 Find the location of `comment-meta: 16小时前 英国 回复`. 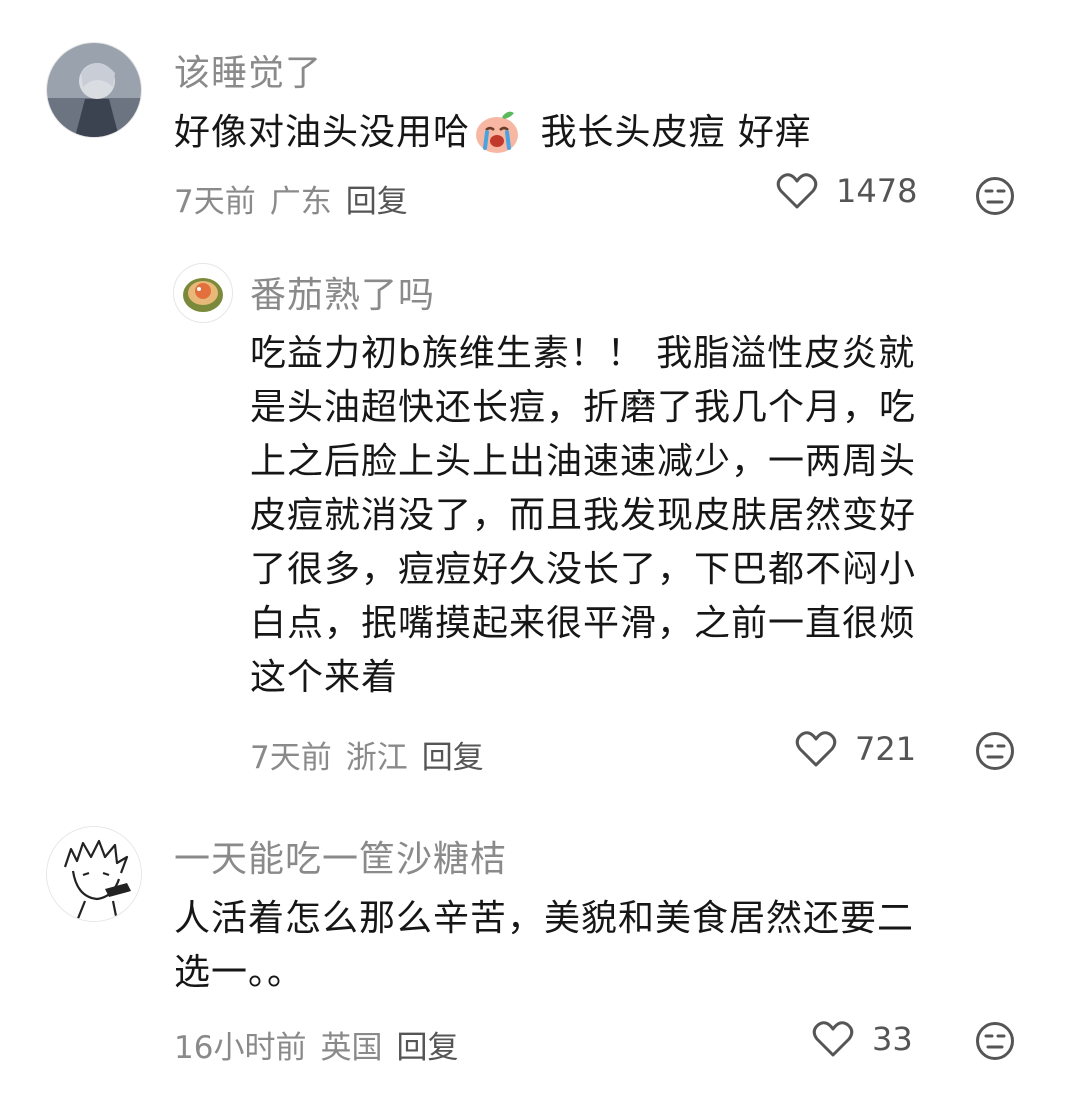

comment-meta: 16小时前 英国 回复 is located at coordinates (323, 1044).